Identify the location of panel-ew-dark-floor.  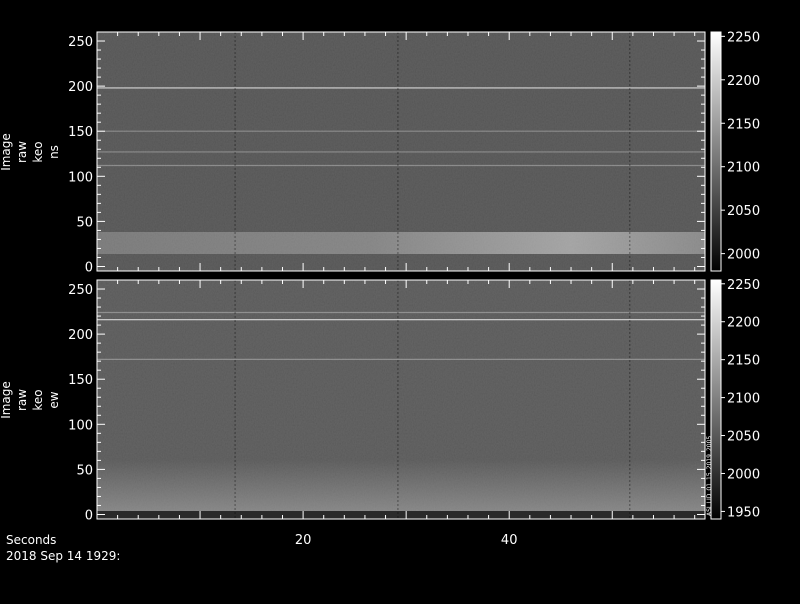
(401, 515).